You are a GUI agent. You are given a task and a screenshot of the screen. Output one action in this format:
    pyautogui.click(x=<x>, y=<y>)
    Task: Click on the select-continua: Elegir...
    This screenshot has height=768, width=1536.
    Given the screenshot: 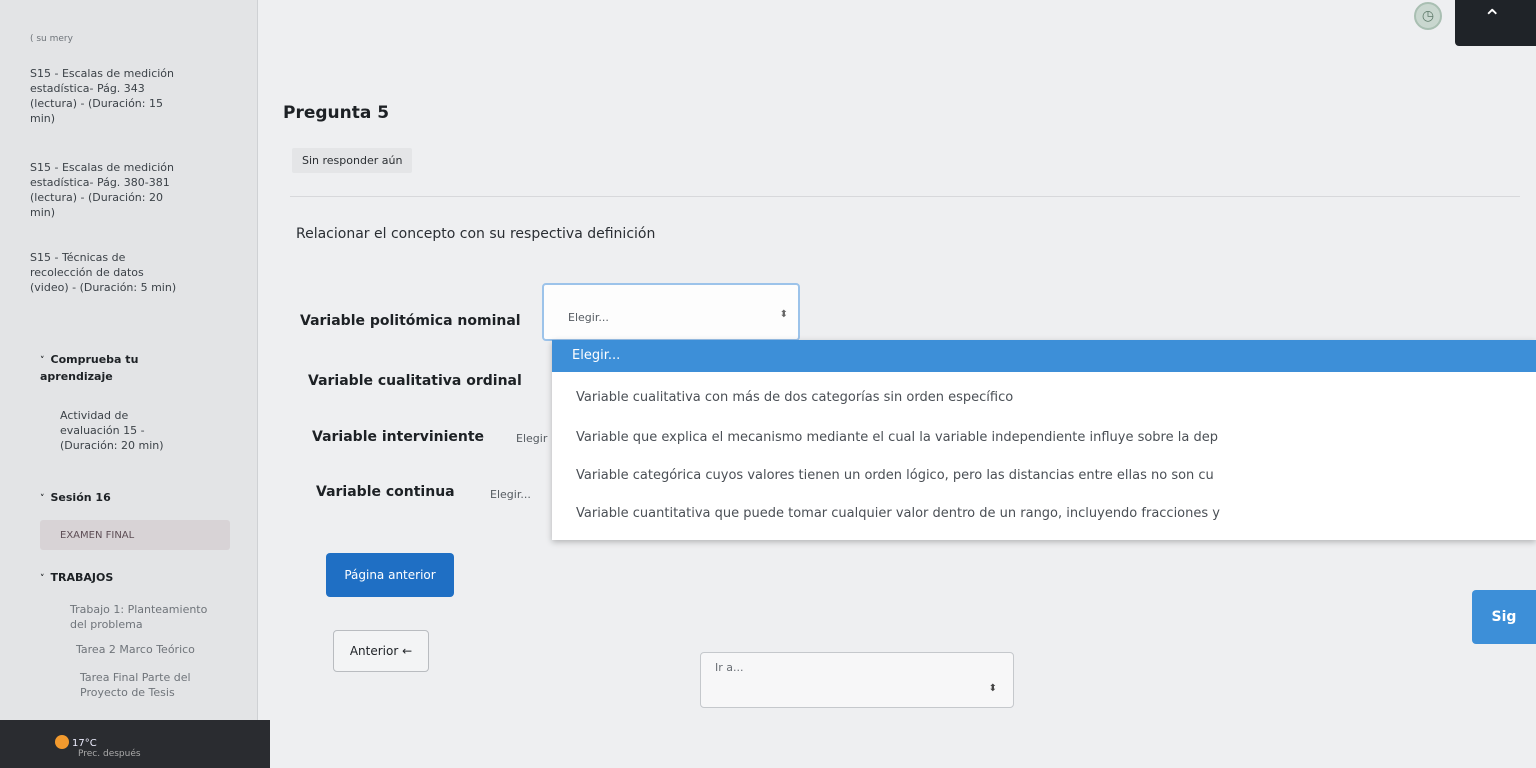 What is the action you would take?
    pyautogui.click(x=510, y=494)
    